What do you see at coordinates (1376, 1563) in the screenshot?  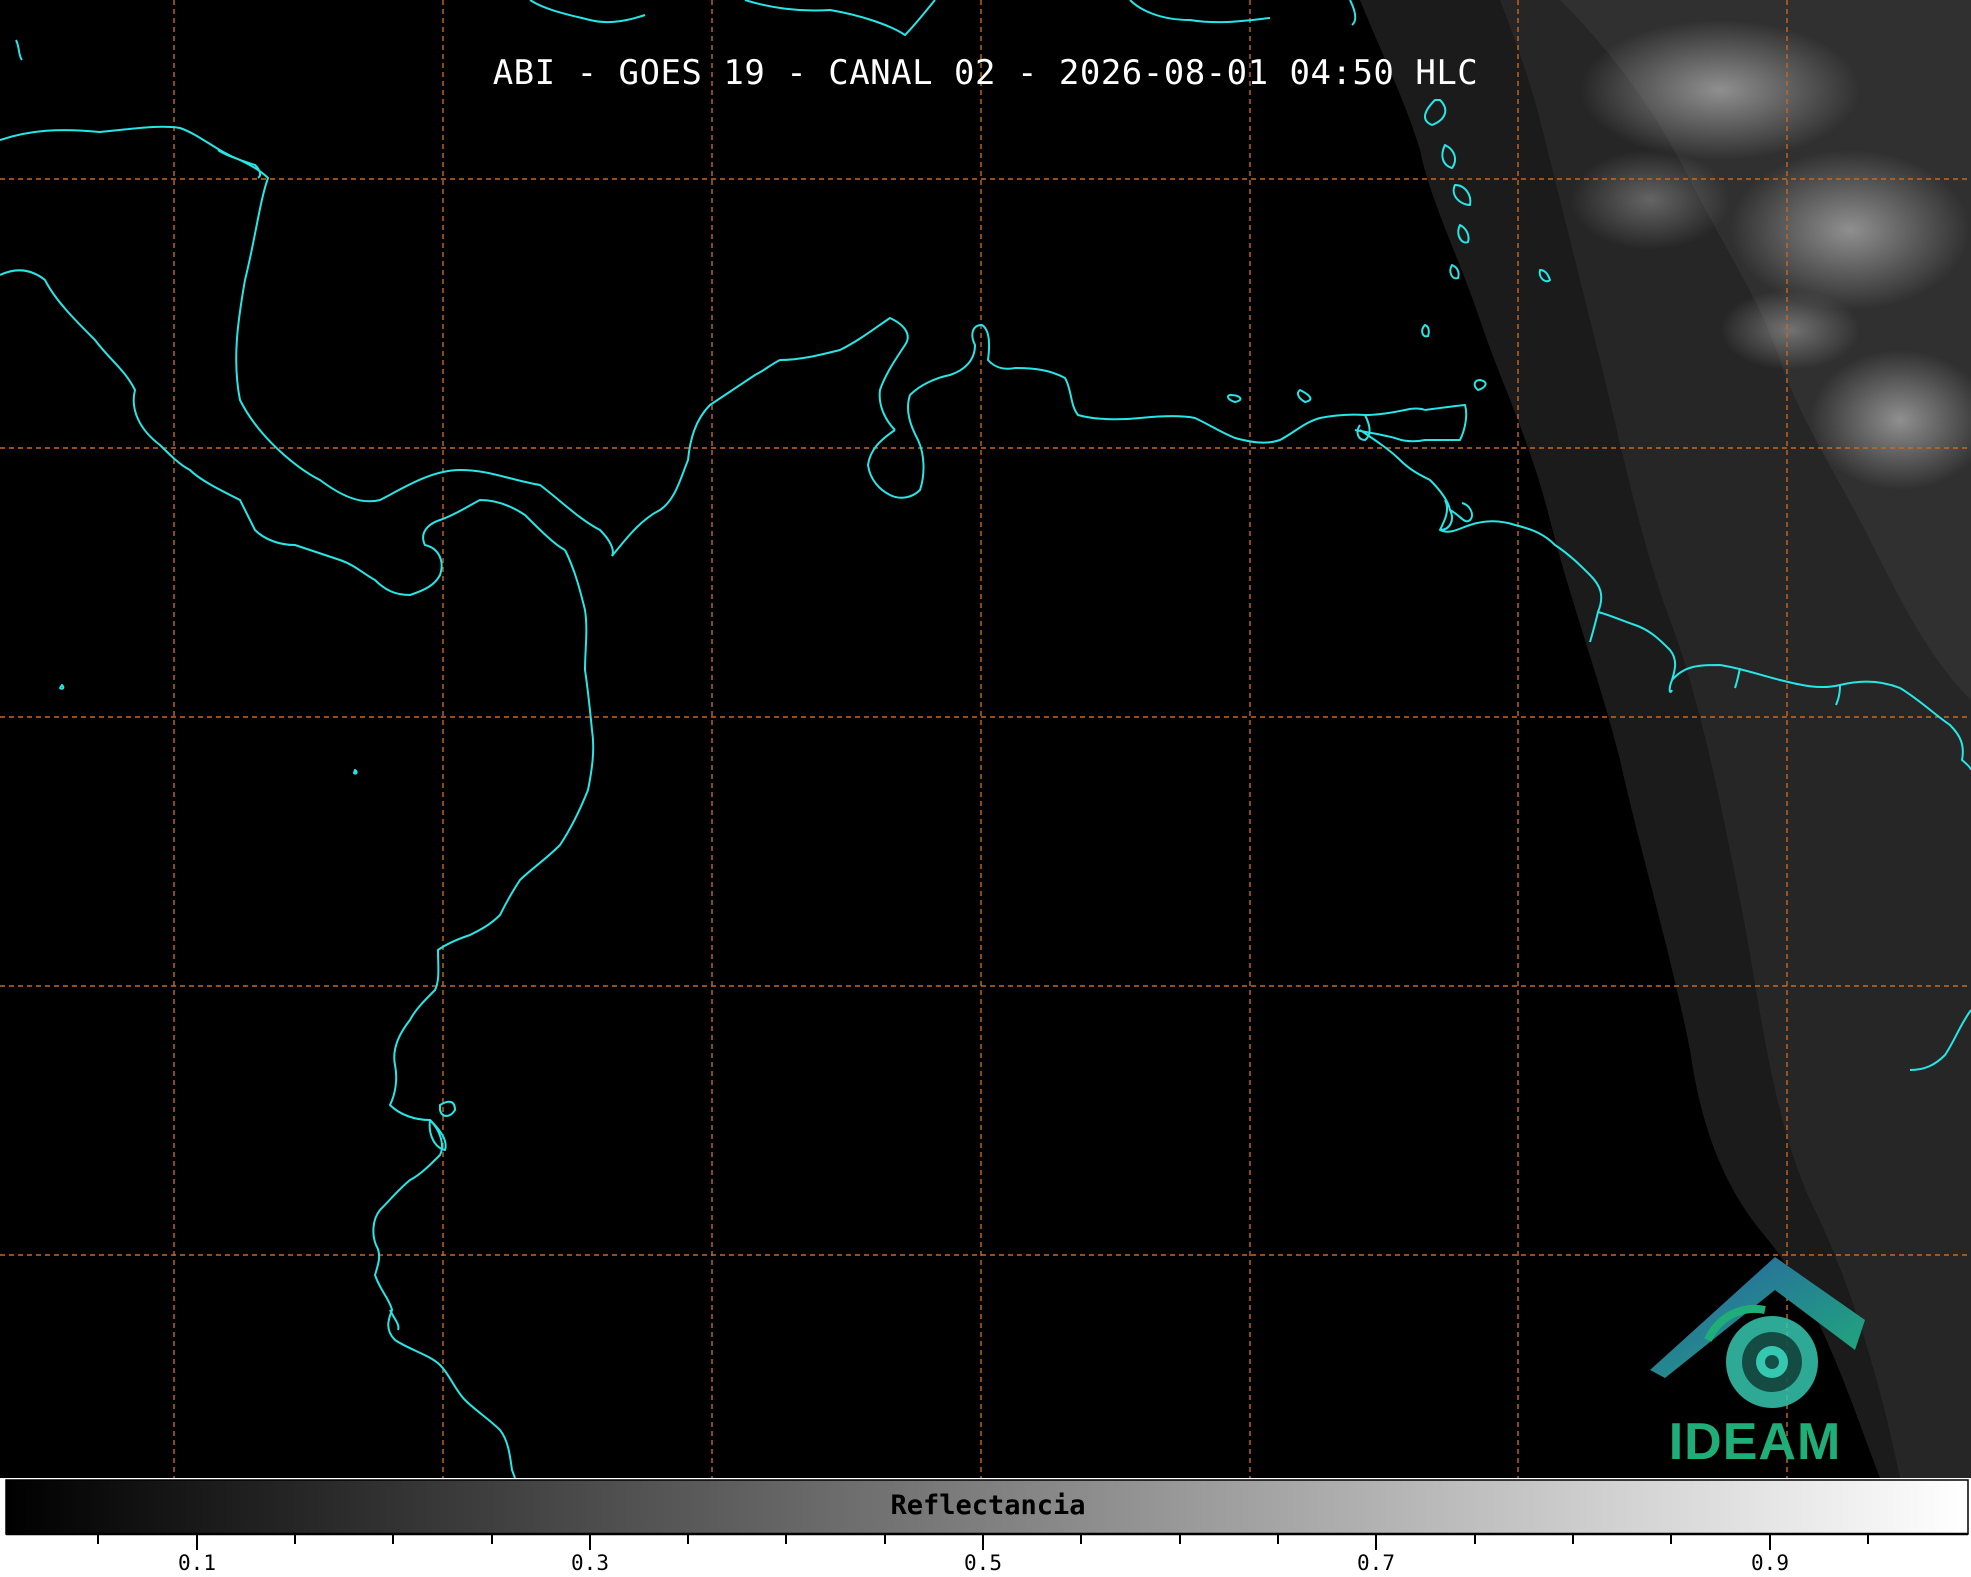 I see `colorbar-tick-label: 0.7` at bounding box center [1376, 1563].